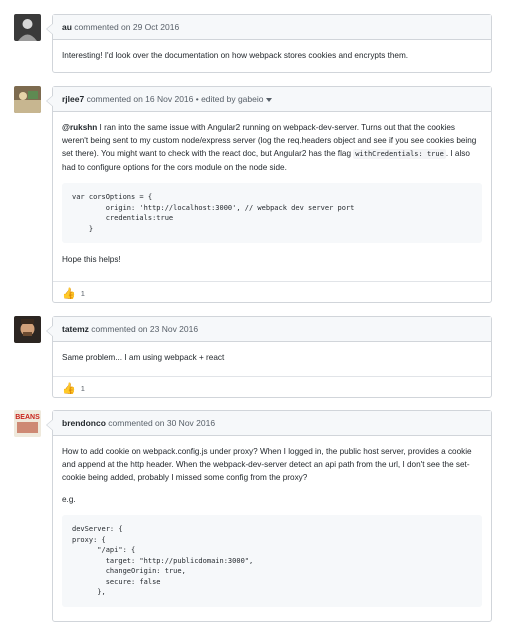  Describe the element at coordinates (75, 329) in the screenshot. I see `comment-author: tatemz` at that location.